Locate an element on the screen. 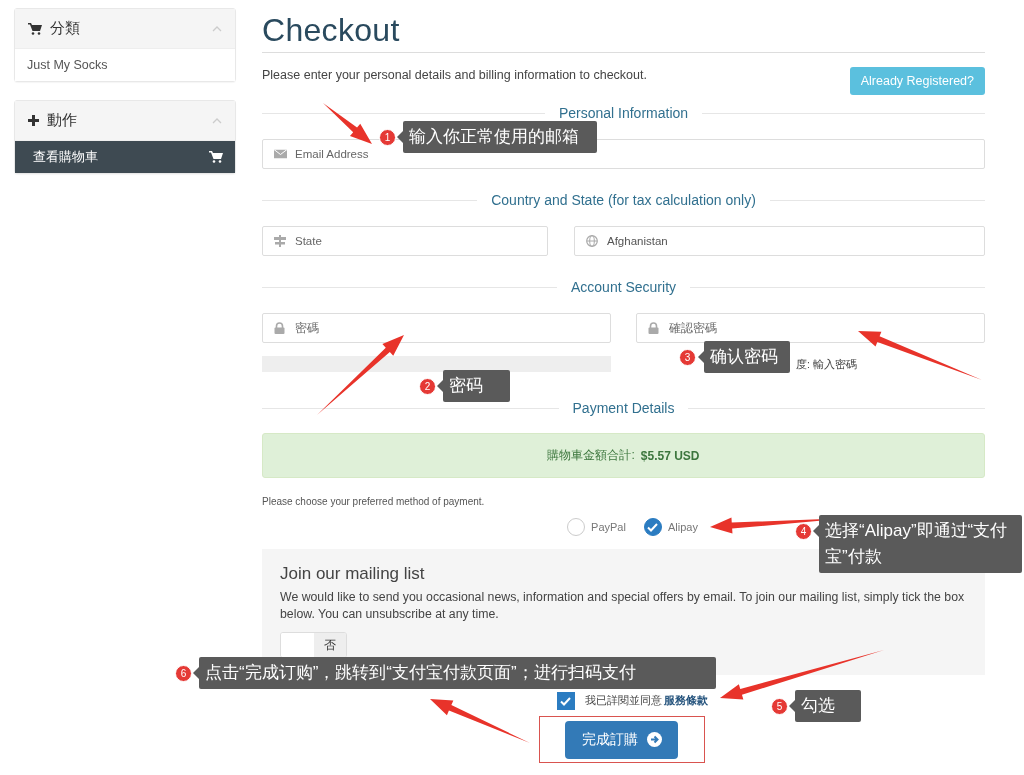  panel-header: 分類 is located at coordinates (125, 28).